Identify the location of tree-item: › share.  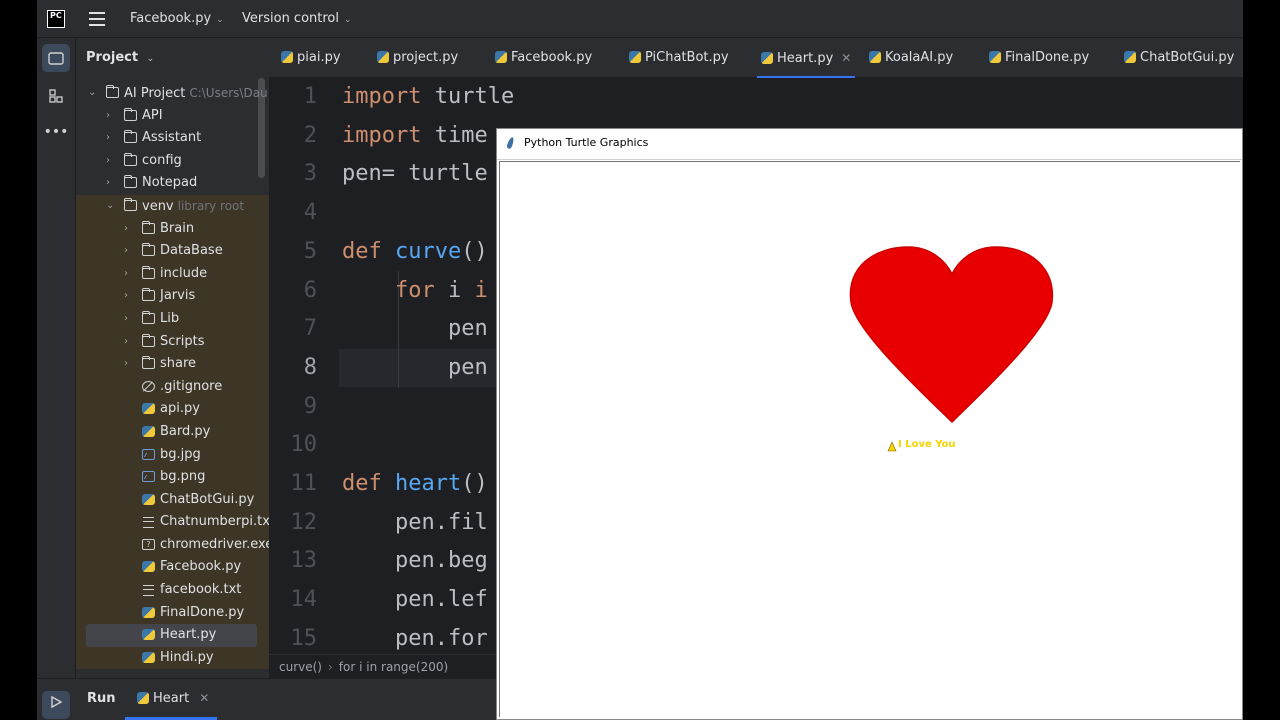
(172, 364).